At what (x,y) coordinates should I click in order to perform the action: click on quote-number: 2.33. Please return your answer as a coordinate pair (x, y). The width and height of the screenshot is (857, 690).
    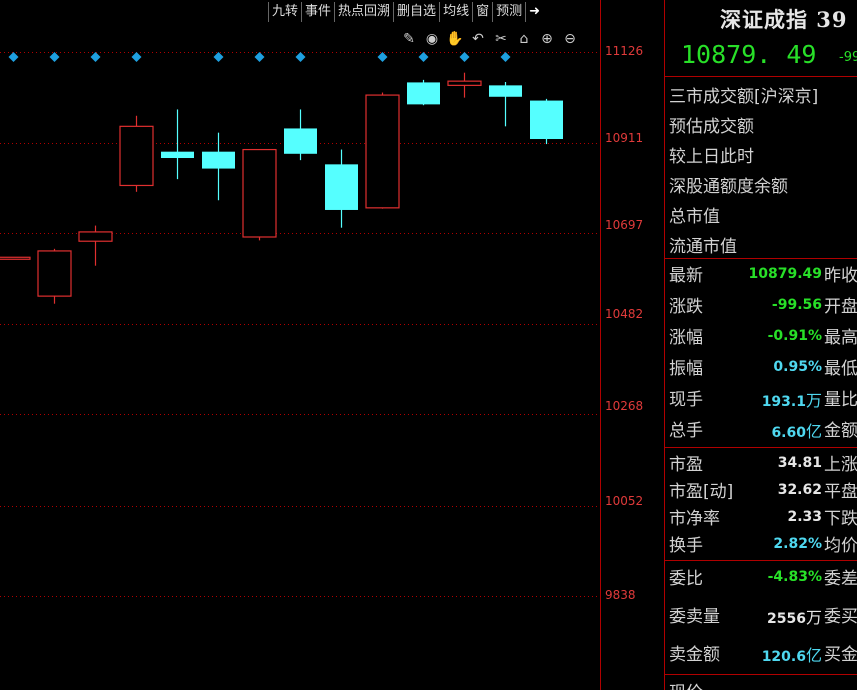
    Looking at the image, I should click on (804, 517).